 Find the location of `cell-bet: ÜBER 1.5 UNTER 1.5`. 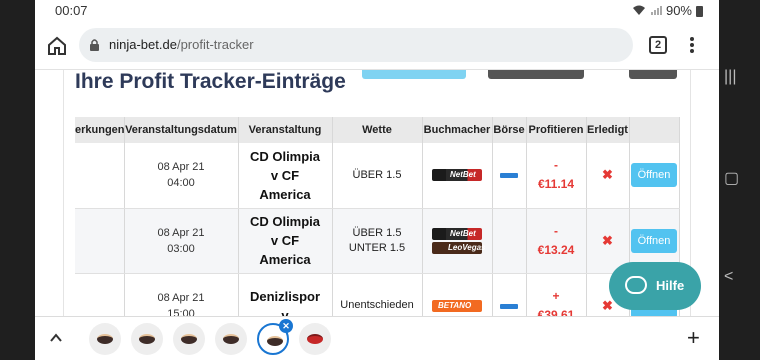

cell-bet: ÜBER 1.5 UNTER 1.5 is located at coordinates (377, 241).